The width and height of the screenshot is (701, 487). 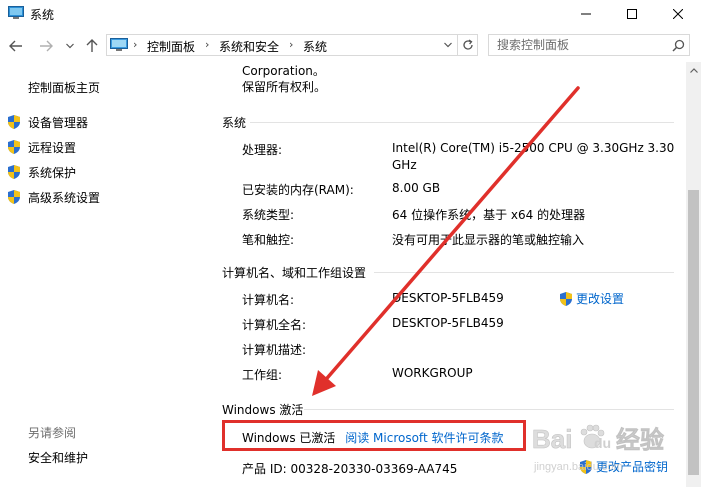 I want to click on back-arrow-icon, so click(x=15, y=46).